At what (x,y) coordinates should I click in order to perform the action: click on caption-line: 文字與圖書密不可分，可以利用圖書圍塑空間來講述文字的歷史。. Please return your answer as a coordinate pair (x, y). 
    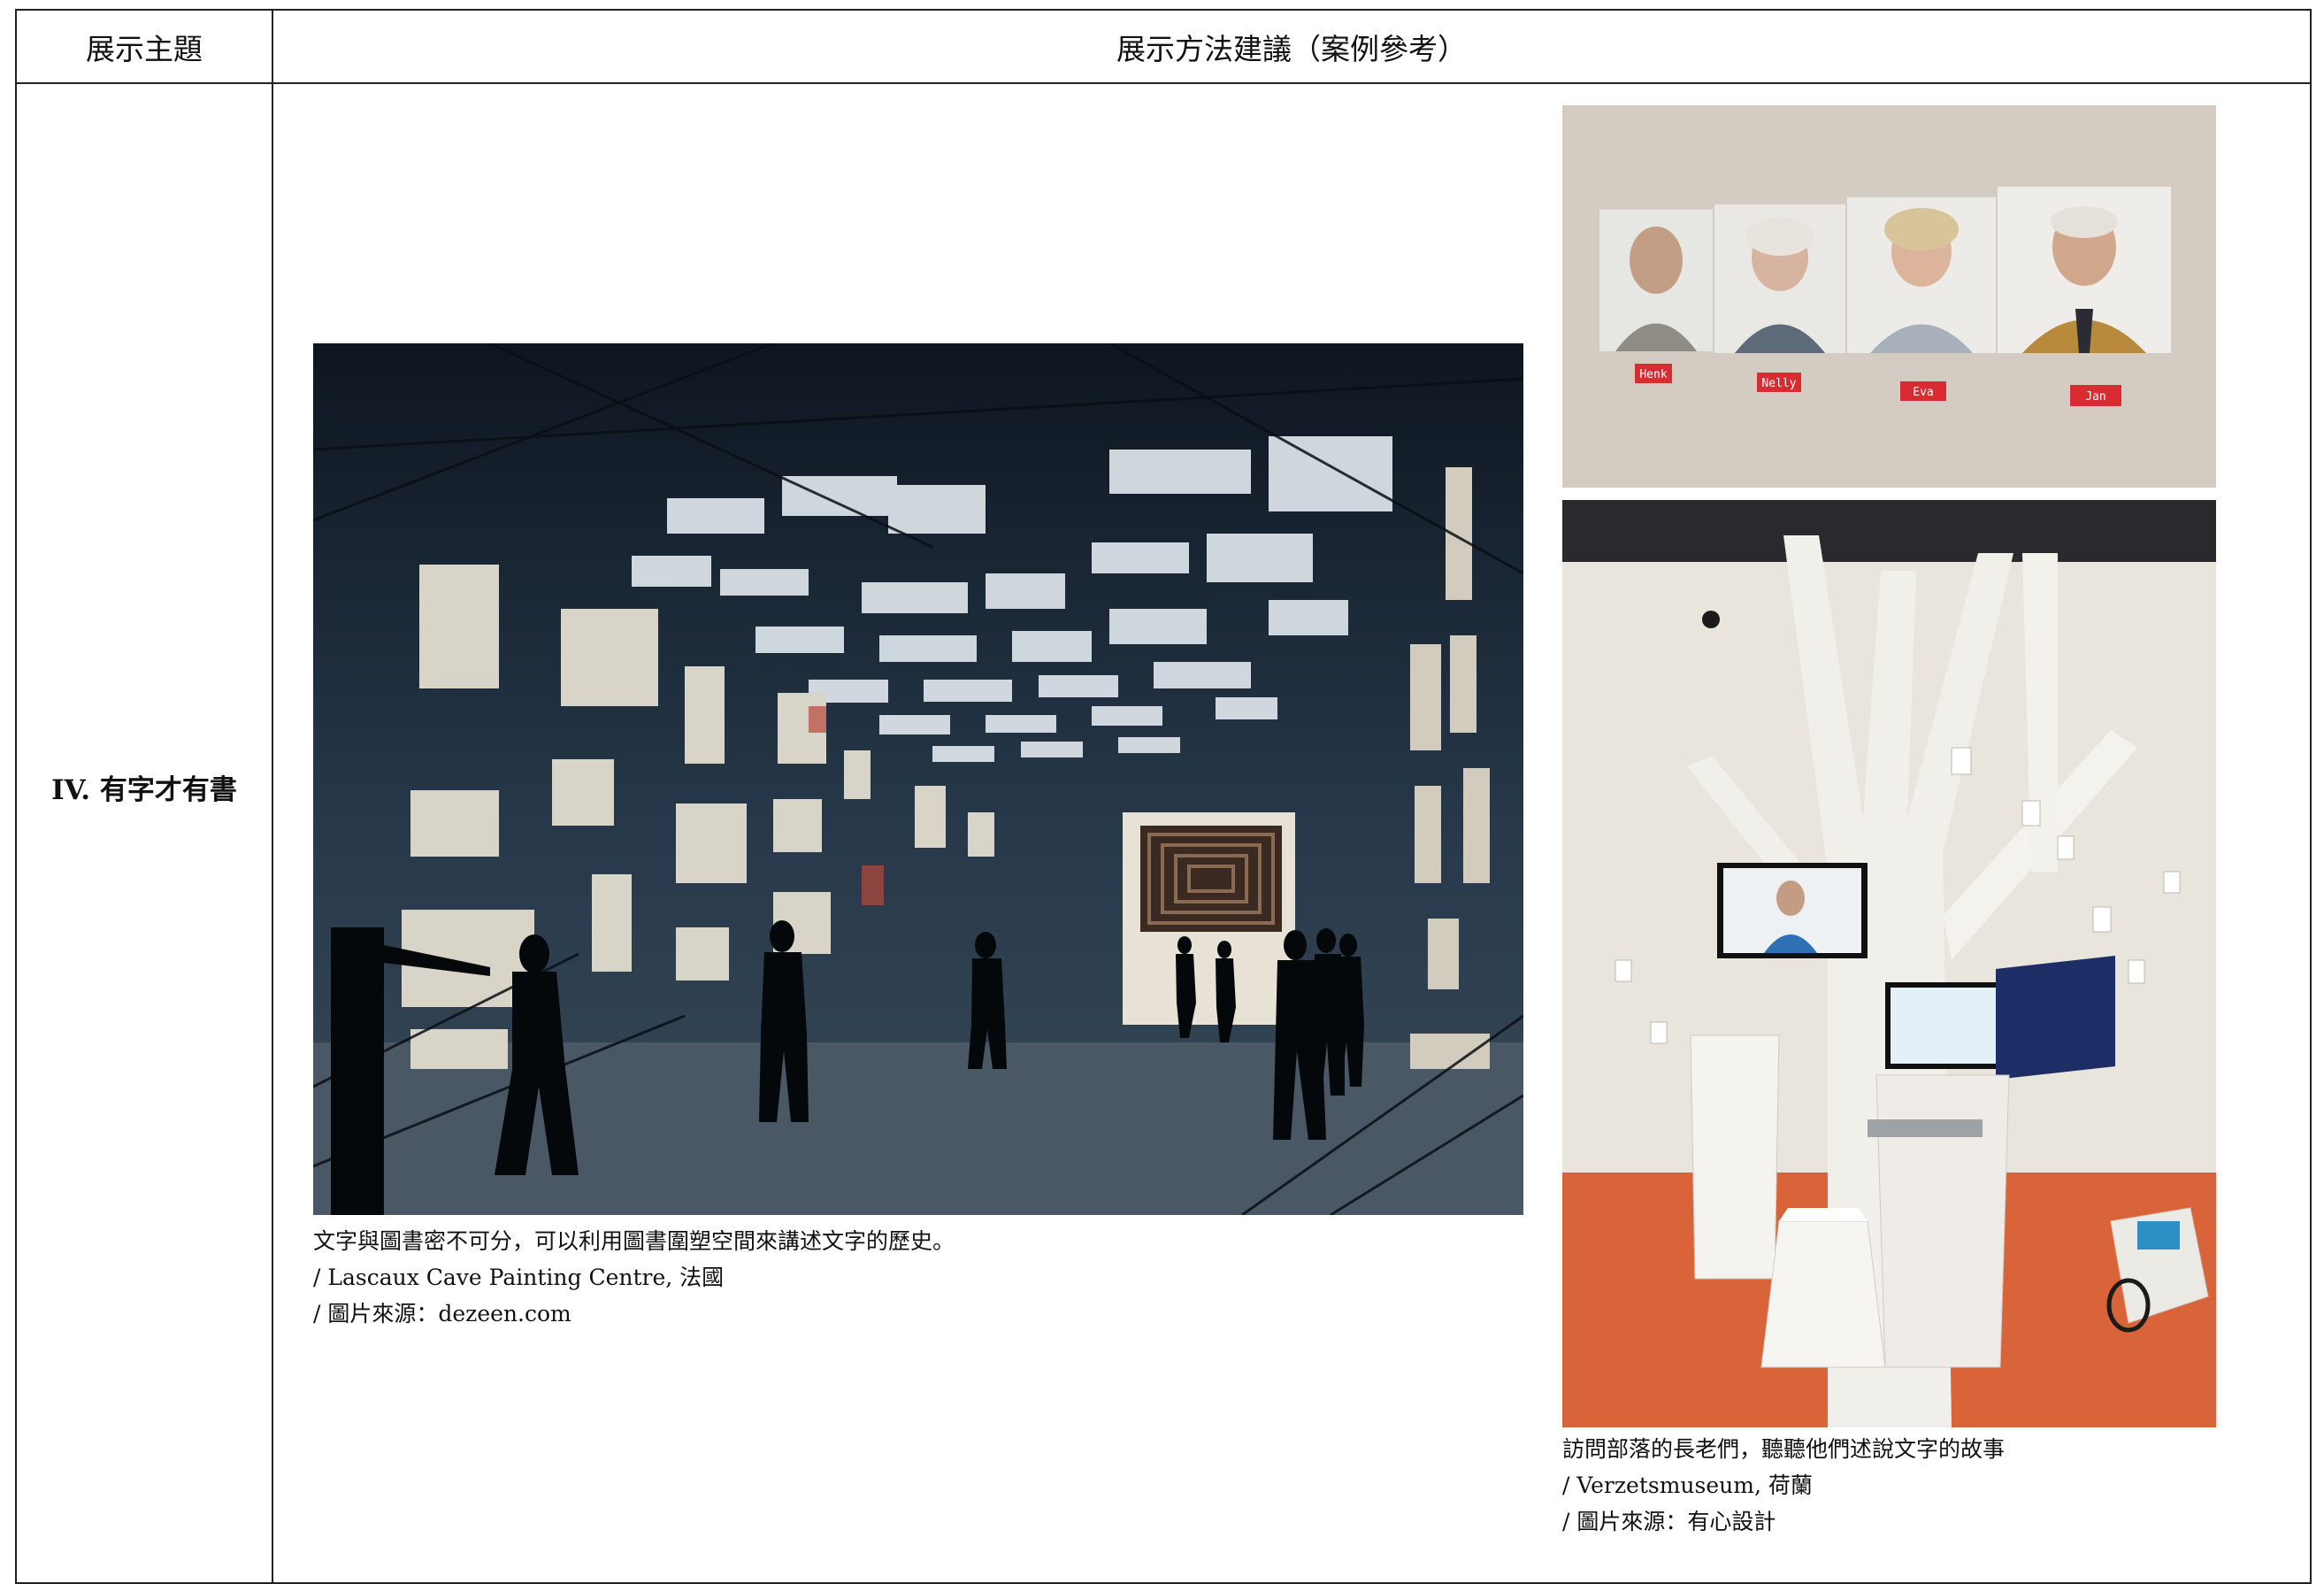
    Looking at the image, I should click on (634, 1241).